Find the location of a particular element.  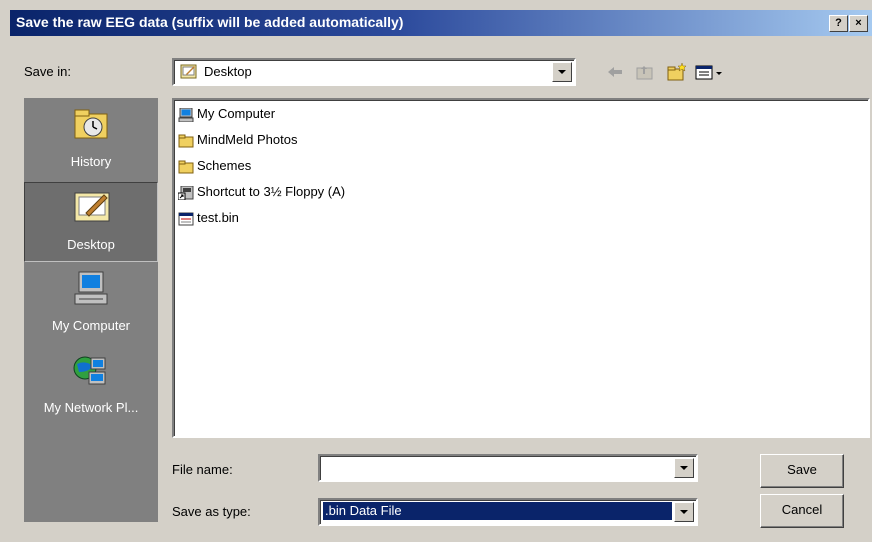

file-name: Shortcut to 3½ Floppy (A) is located at coordinates (271, 191).